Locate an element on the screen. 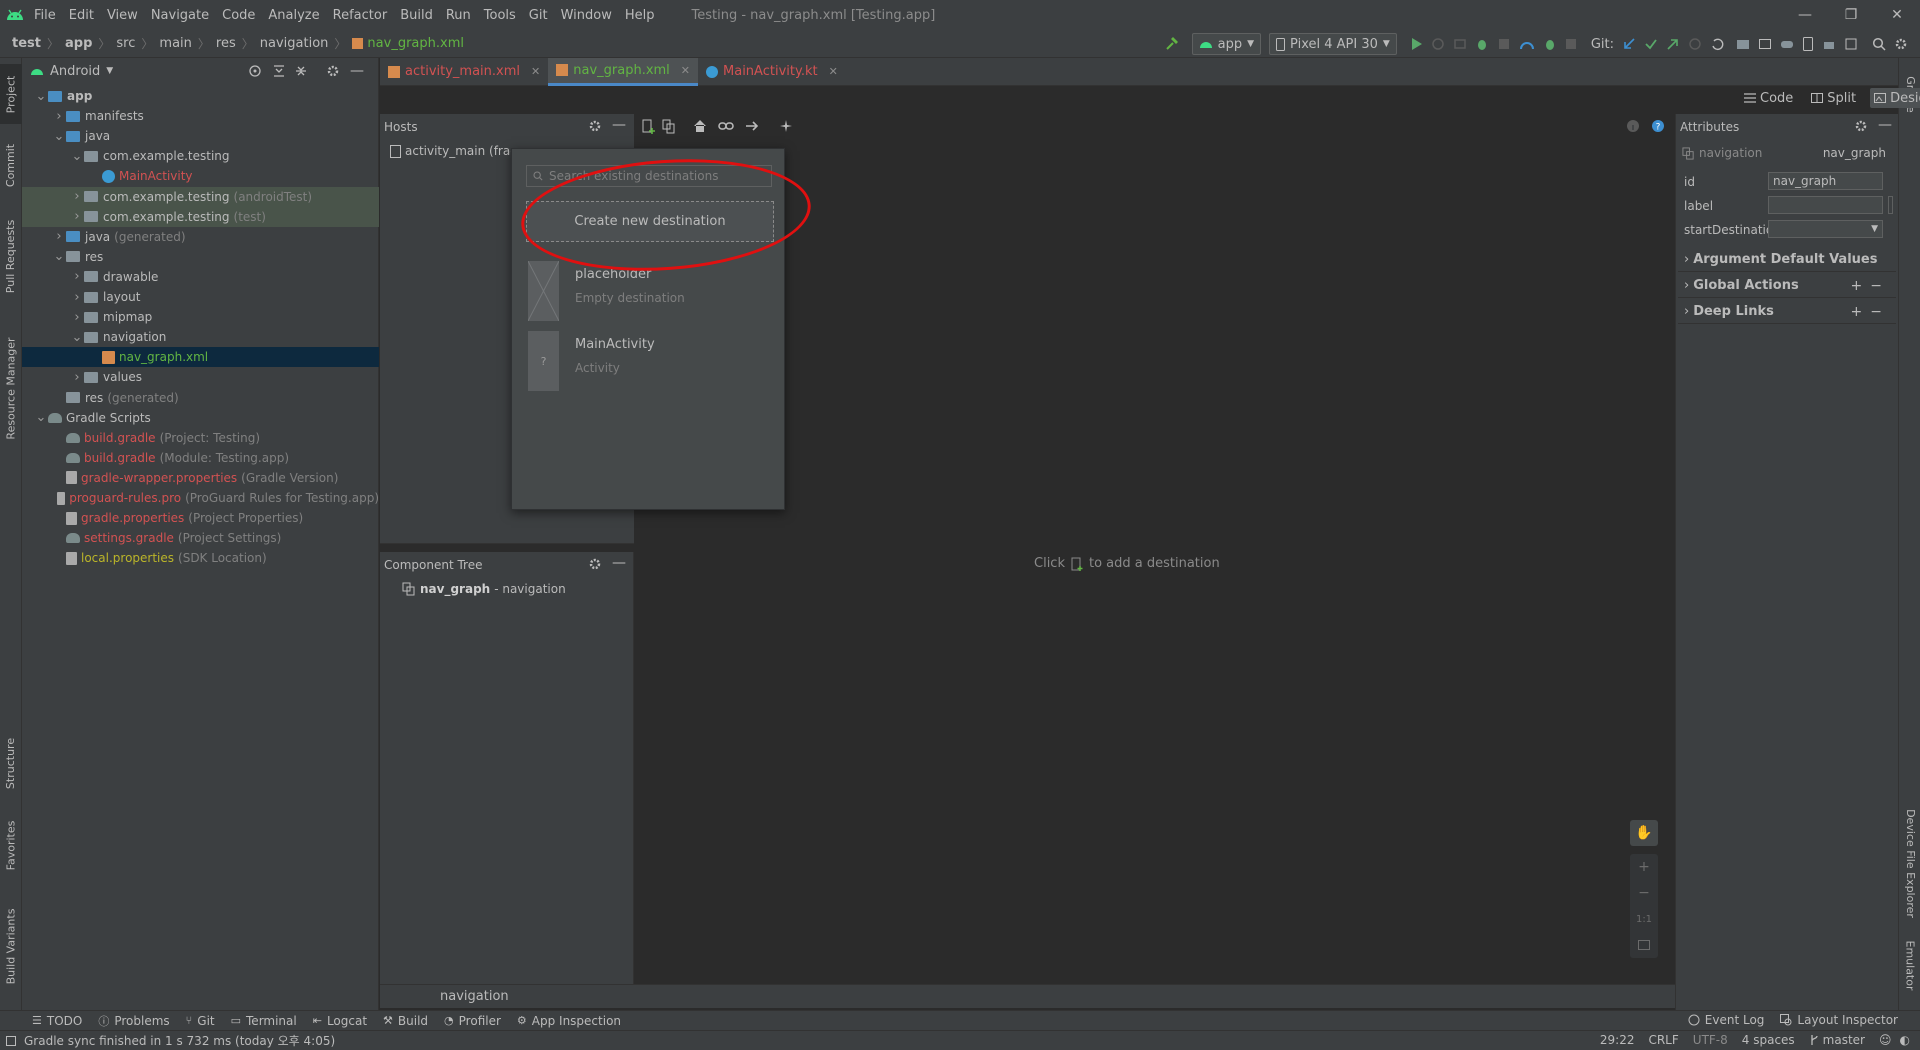 Image resolution: width=1920 pixels, height=1050 pixels. rerun-icon is located at coordinates (1438, 44).